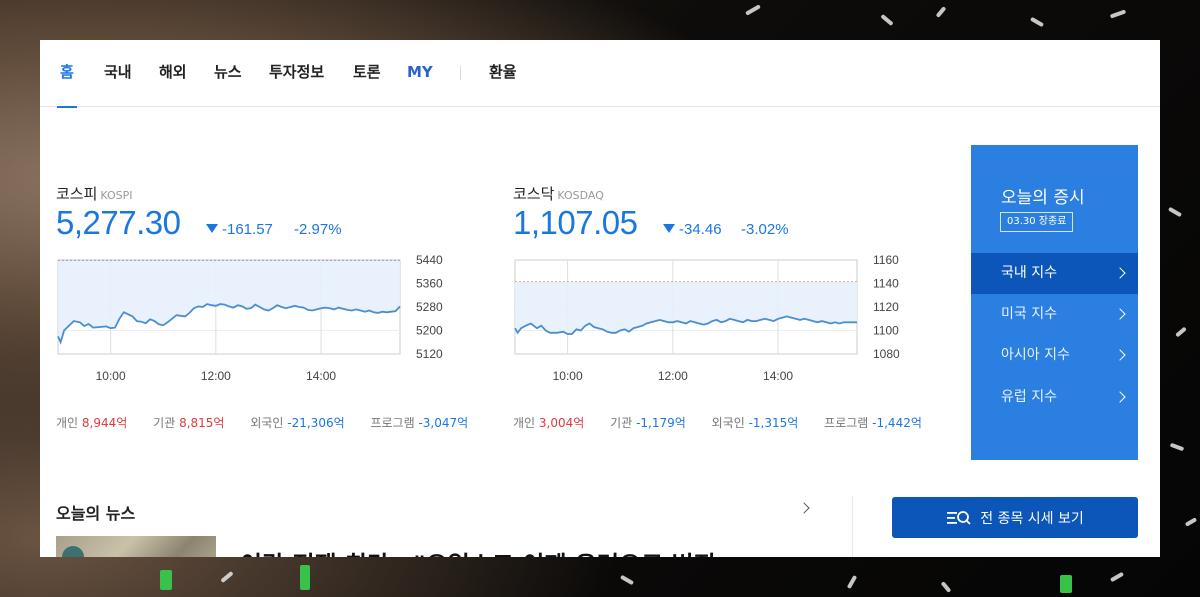  What do you see at coordinates (1029, 397) in the screenshot?
I see `side-item-label: 유럽 지수` at bounding box center [1029, 397].